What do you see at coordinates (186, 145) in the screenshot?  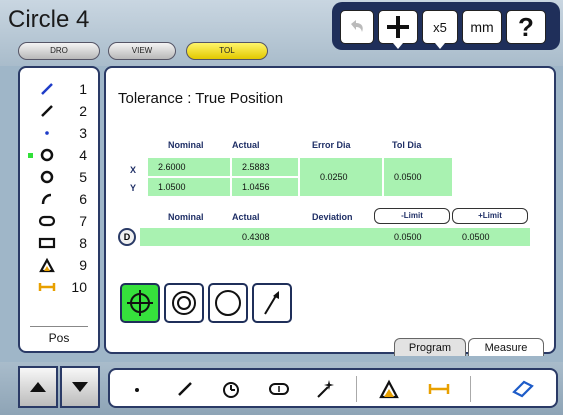 I see `header-nominal: Nominal` at bounding box center [186, 145].